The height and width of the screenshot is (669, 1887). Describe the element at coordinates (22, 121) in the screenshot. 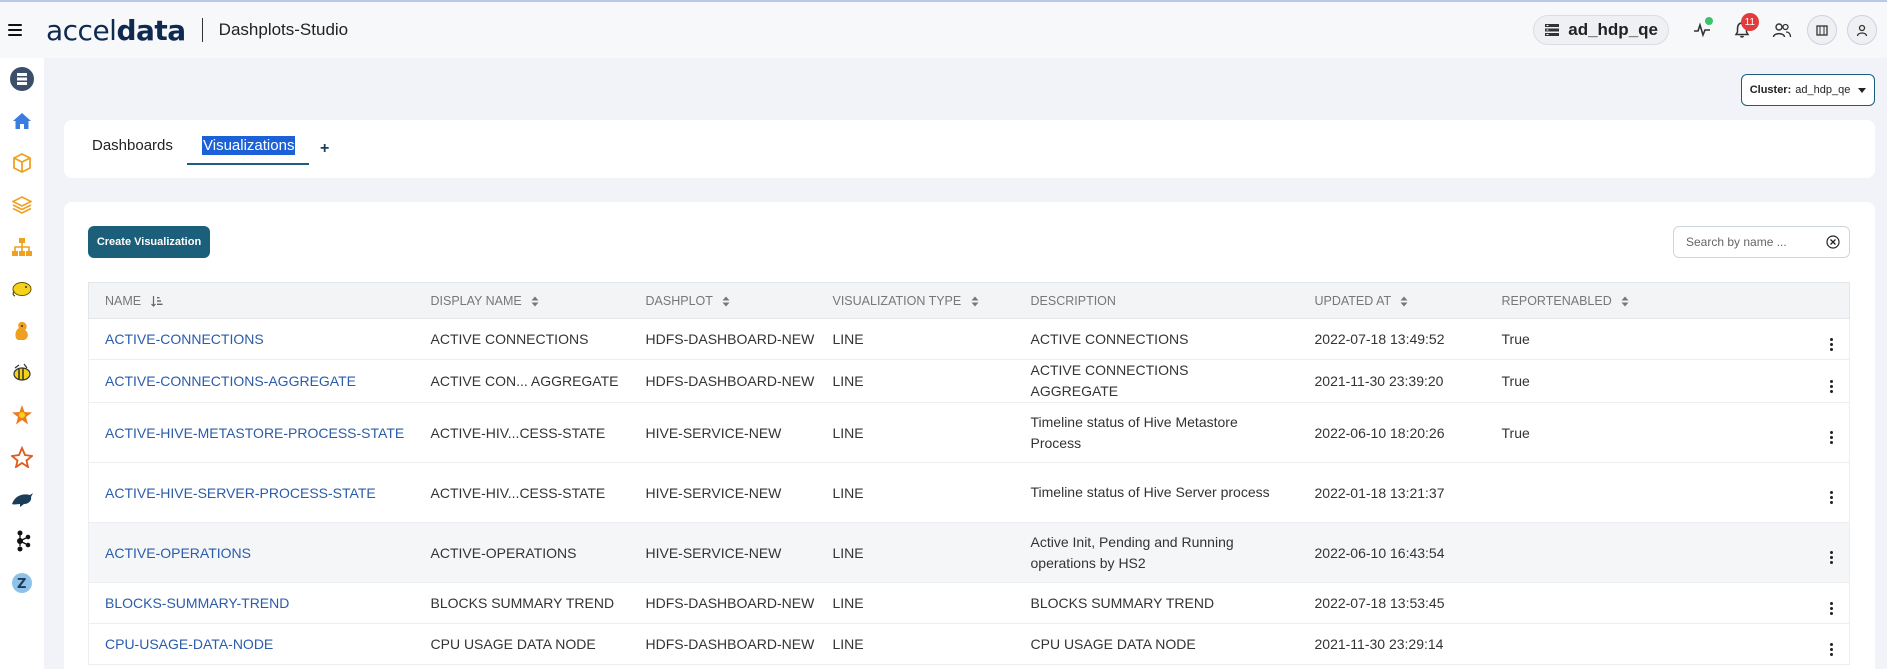

I see `sidebar-item-home` at that location.